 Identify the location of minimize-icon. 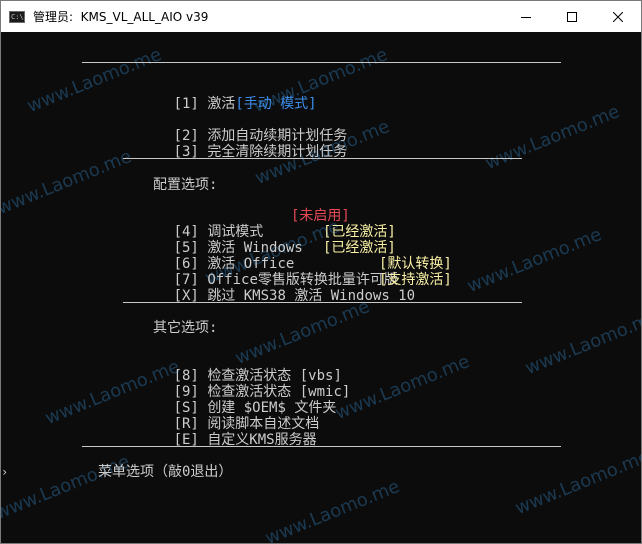
(526, 17).